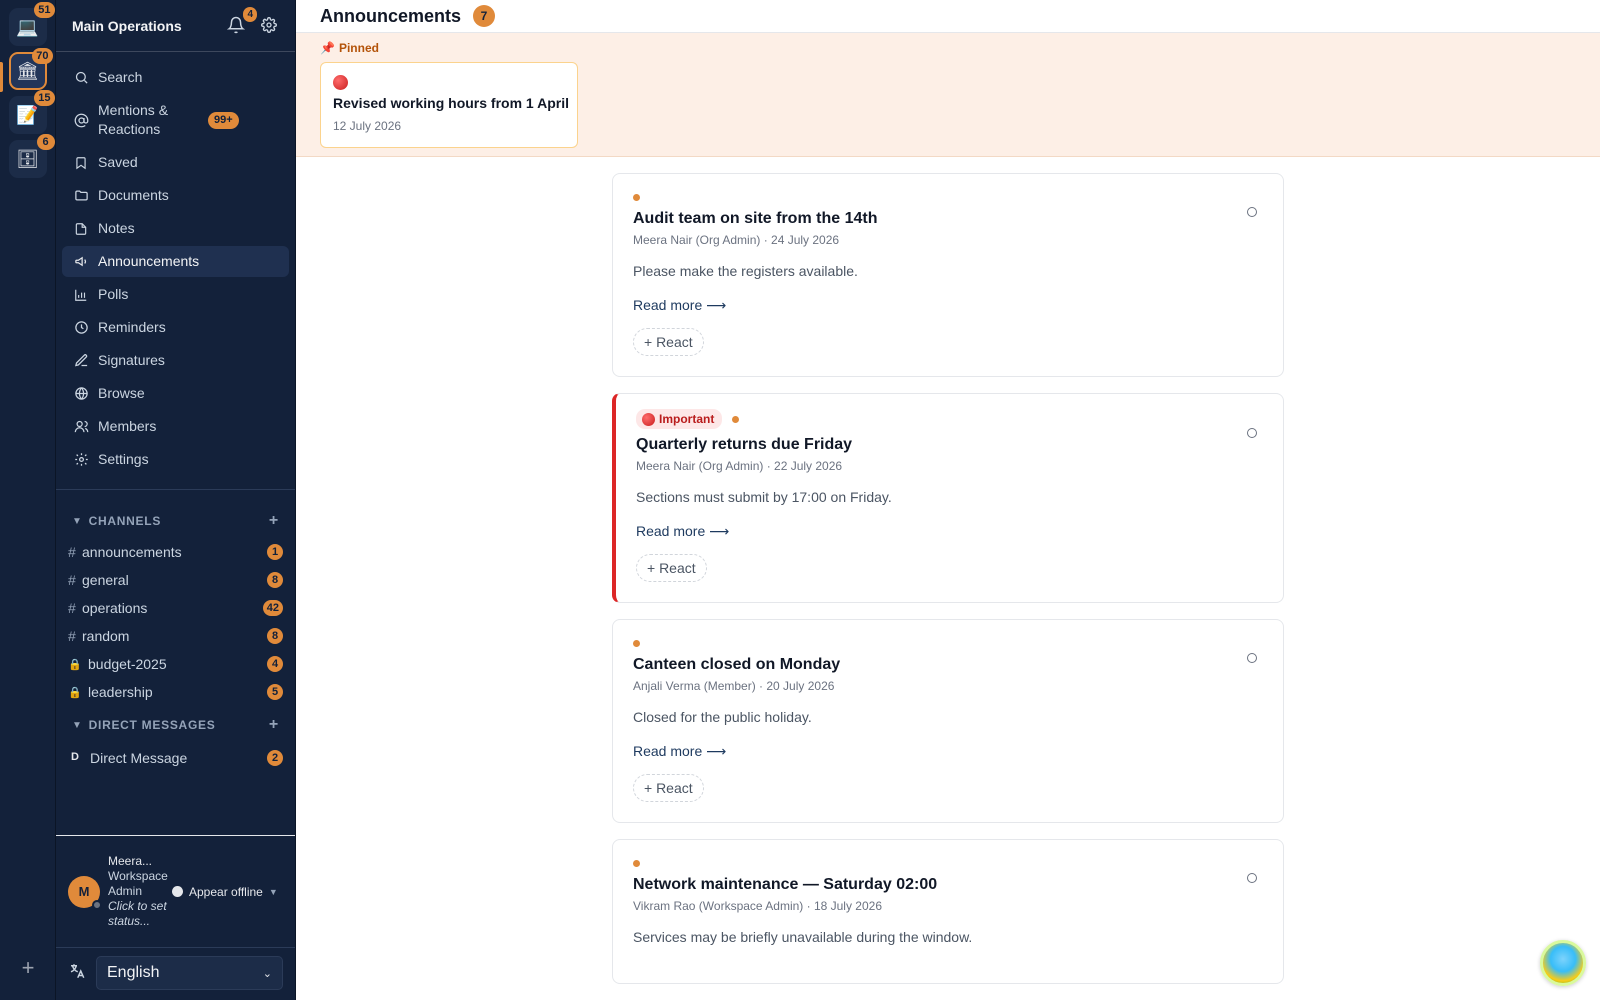 Image resolution: width=1600 pixels, height=1000 pixels. Describe the element at coordinates (120, 692) in the screenshot. I see `channel-name: leadership` at that location.